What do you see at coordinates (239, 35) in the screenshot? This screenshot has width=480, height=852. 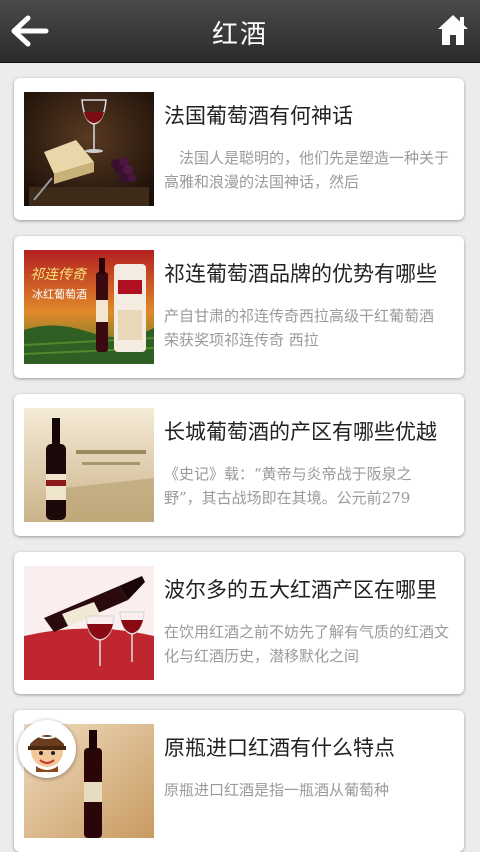 I see `page-title: 红酒` at bounding box center [239, 35].